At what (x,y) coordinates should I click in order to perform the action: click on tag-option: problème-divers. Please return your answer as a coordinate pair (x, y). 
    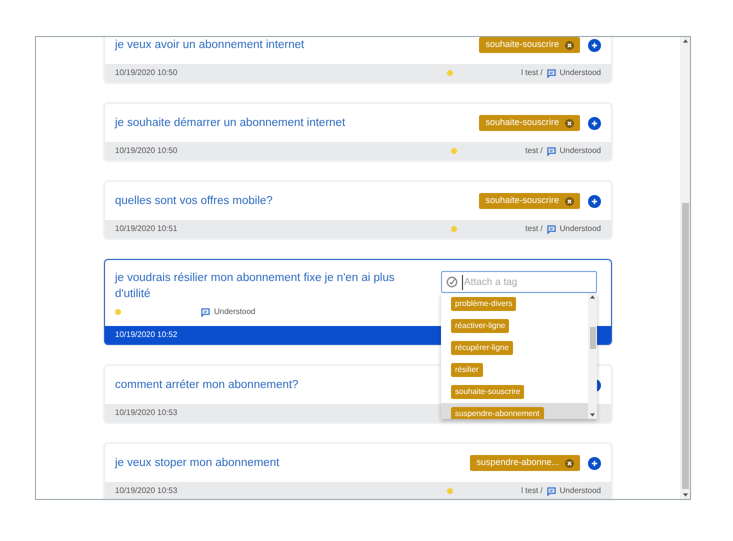
    Looking at the image, I should click on (514, 304).